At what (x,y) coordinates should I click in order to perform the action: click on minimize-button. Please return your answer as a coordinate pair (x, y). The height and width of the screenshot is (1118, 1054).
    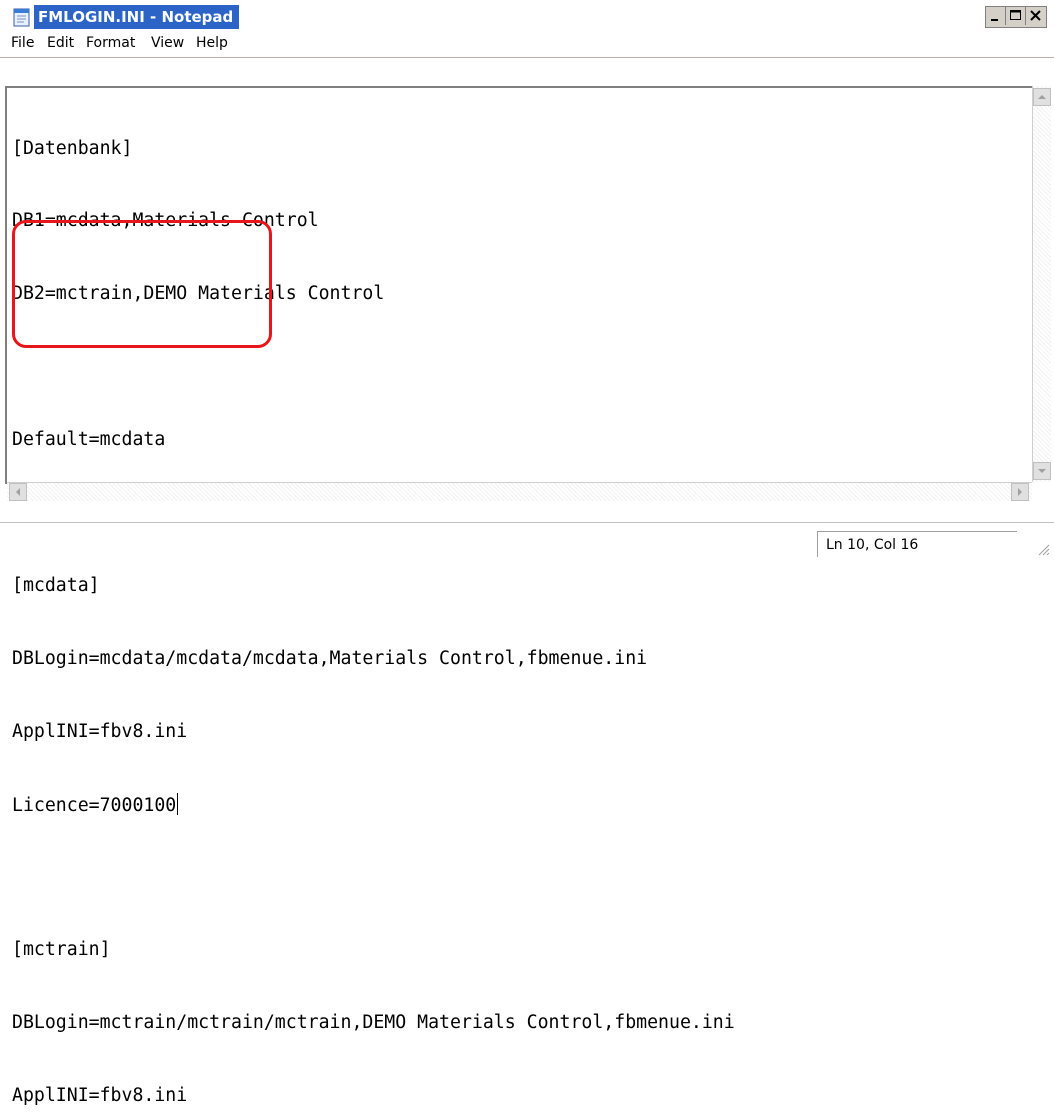
    Looking at the image, I should click on (996, 16).